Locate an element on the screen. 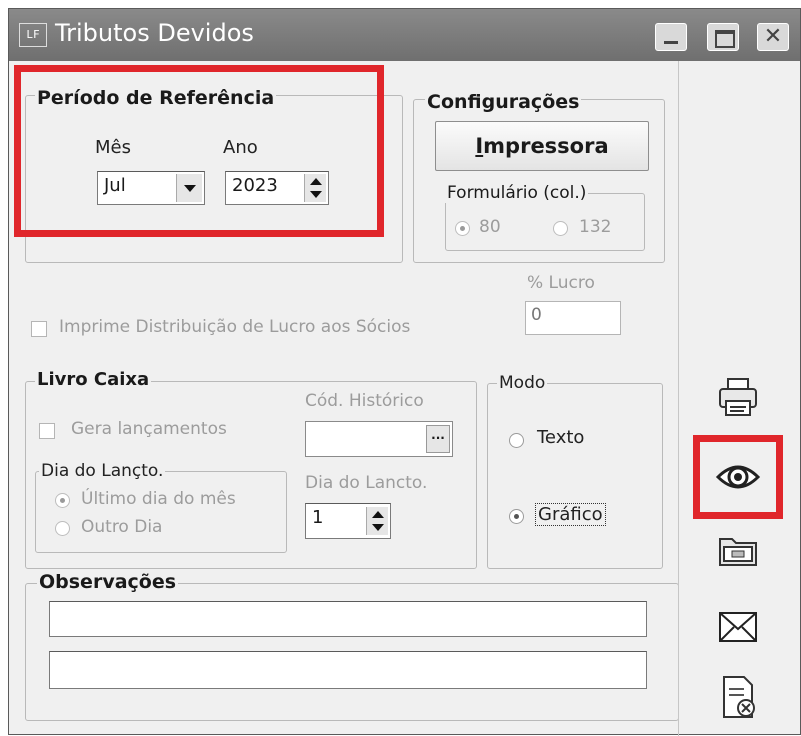  cod-historico-label: Cód. Histórico is located at coordinates (364, 401).